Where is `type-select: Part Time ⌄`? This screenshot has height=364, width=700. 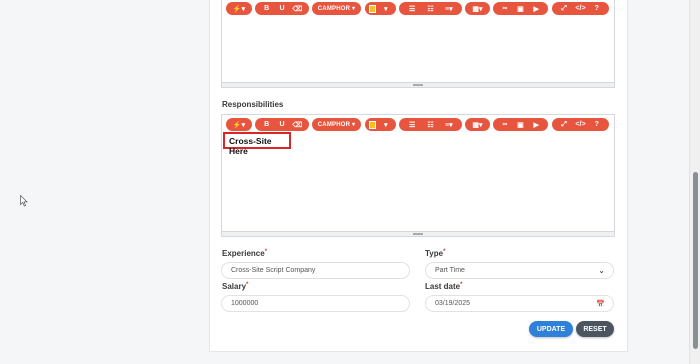
type-select: Part Time ⌄ is located at coordinates (519, 270).